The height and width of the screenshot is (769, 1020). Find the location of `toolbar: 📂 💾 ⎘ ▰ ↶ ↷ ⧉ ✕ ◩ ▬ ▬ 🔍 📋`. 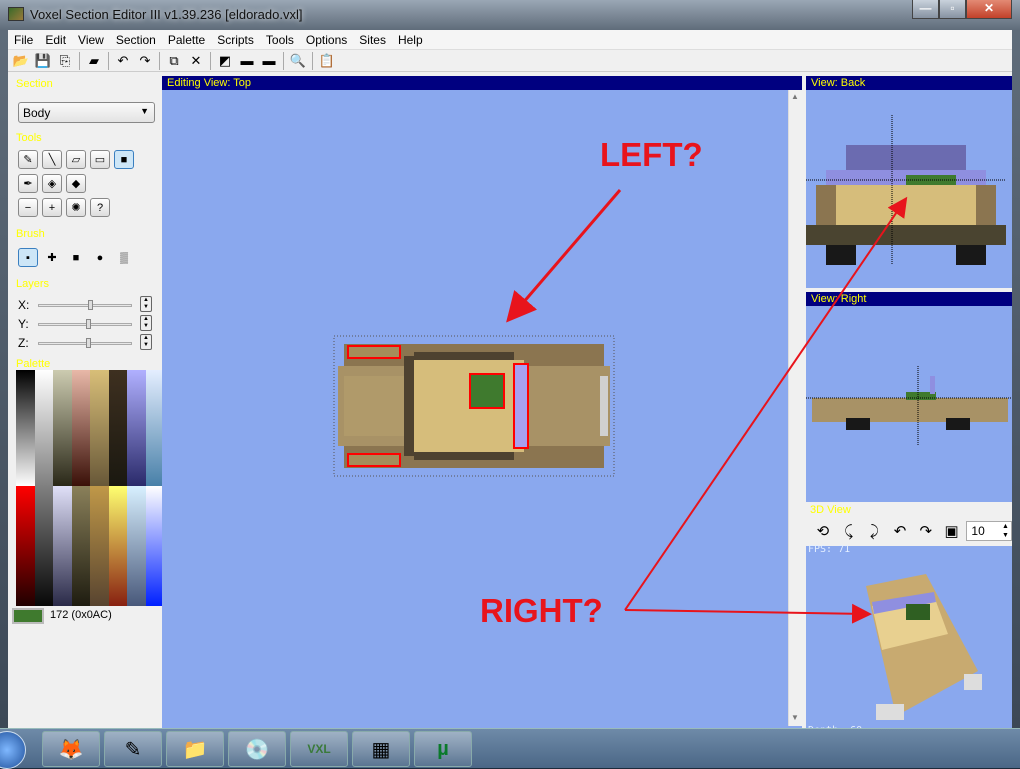

toolbar: 📂 💾 ⎘ ▰ ↶ ↷ ⧉ ✕ ◩ ▬ ▬ 🔍 📋 is located at coordinates (510, 61).